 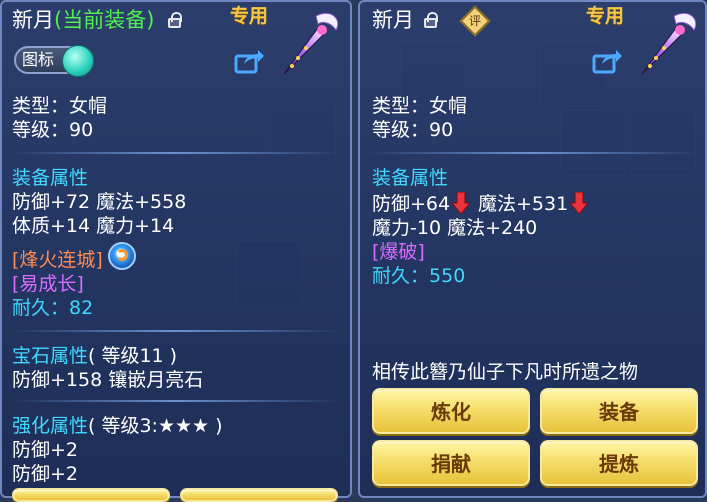 I want to click on special-effect: [烽火连城], so click(x=57, y=260).